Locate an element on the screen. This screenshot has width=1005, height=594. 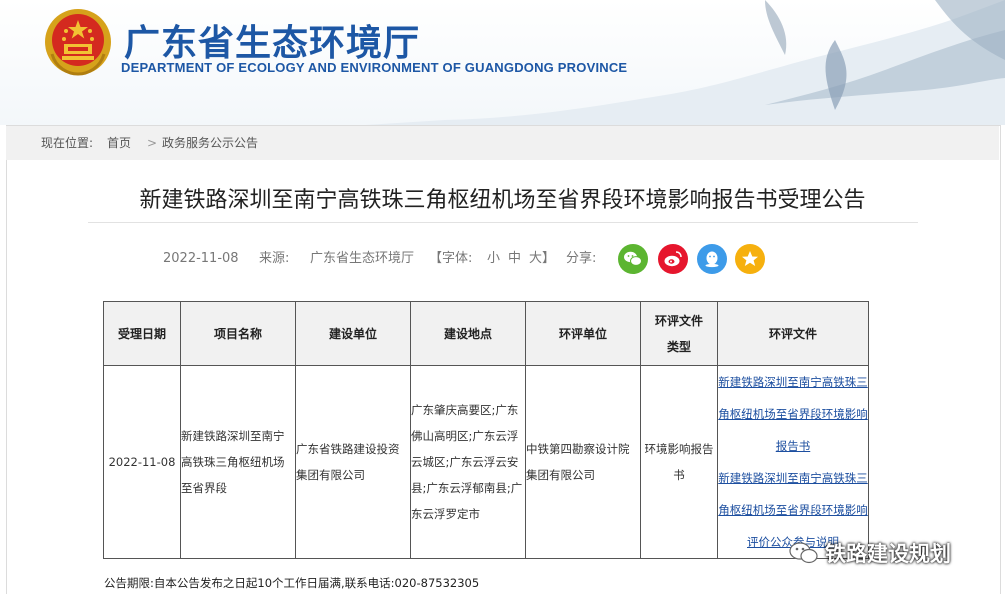
cell-builder: 广东省铁路建设投资集团有限公司 is located at coordinates (353, 462).